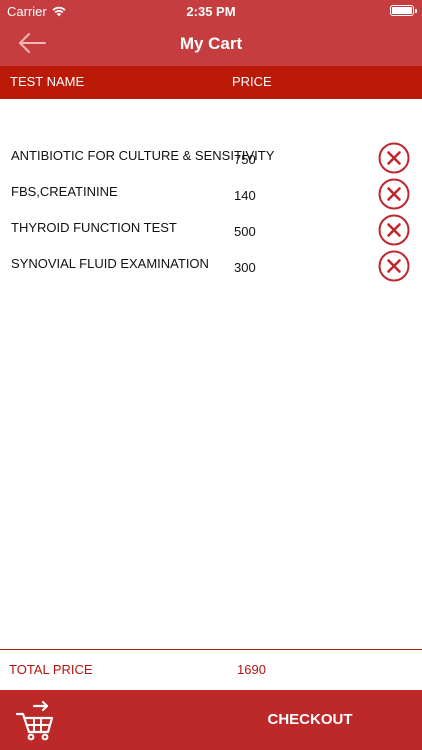 The width and height of the screenshot is (422, 750). I want to click on cart-item-row: FBS,CREATININE 140, so click(211, 198).